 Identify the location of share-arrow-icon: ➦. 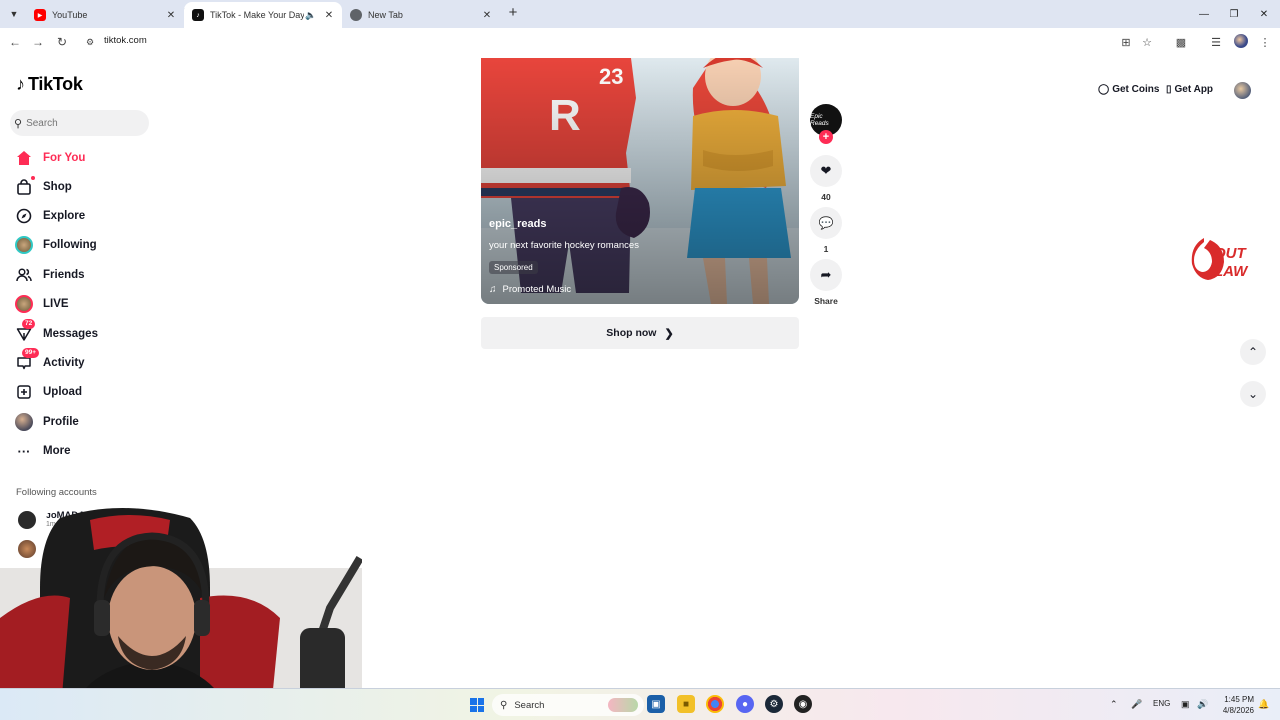
(826, 274).